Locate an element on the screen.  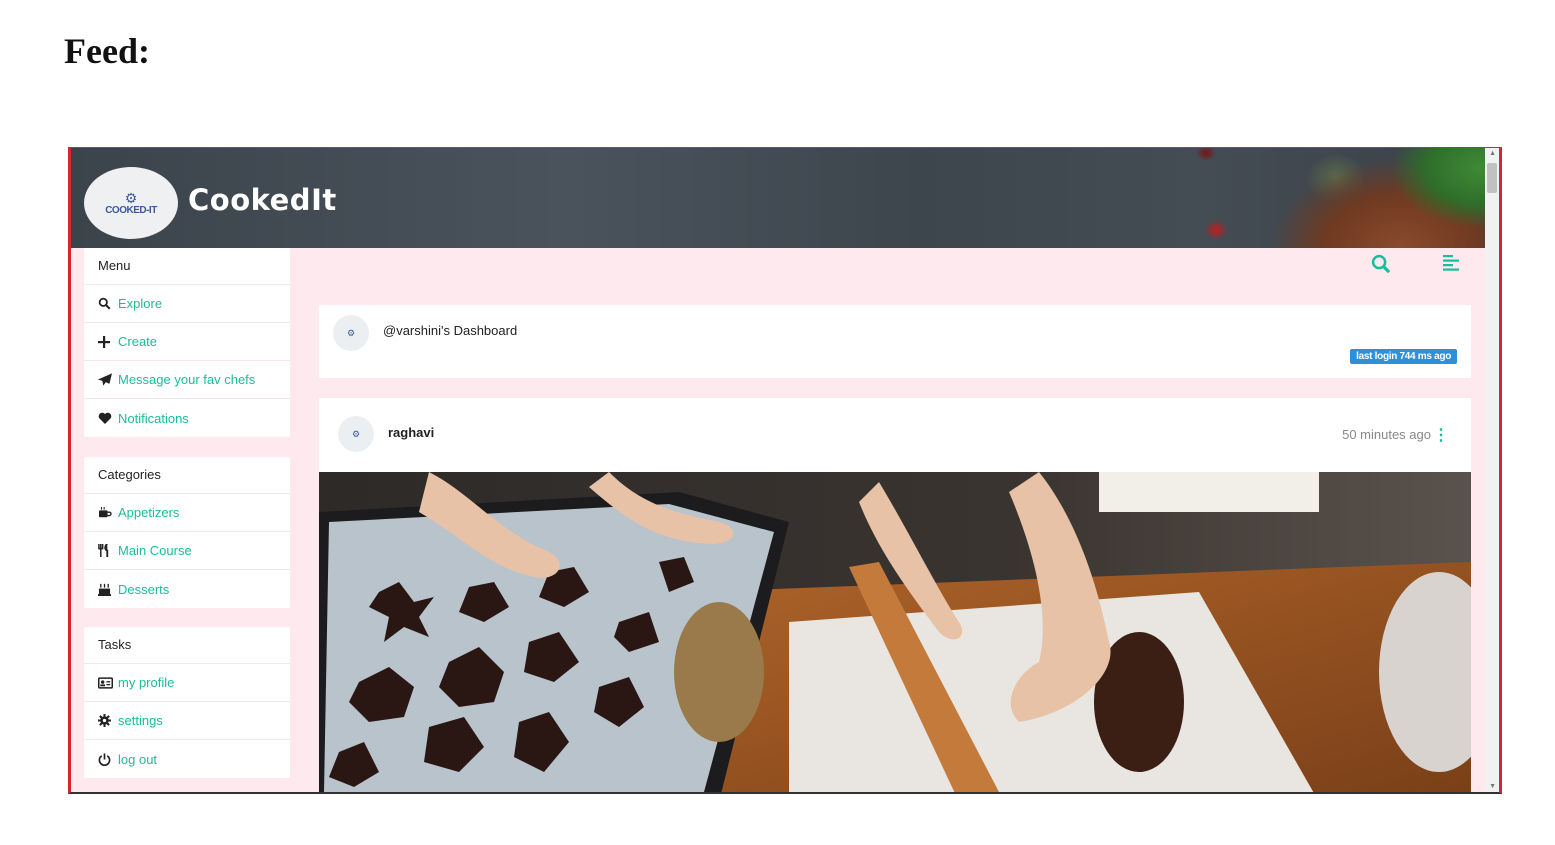
cake-icon is located at coordinates (108, 589).